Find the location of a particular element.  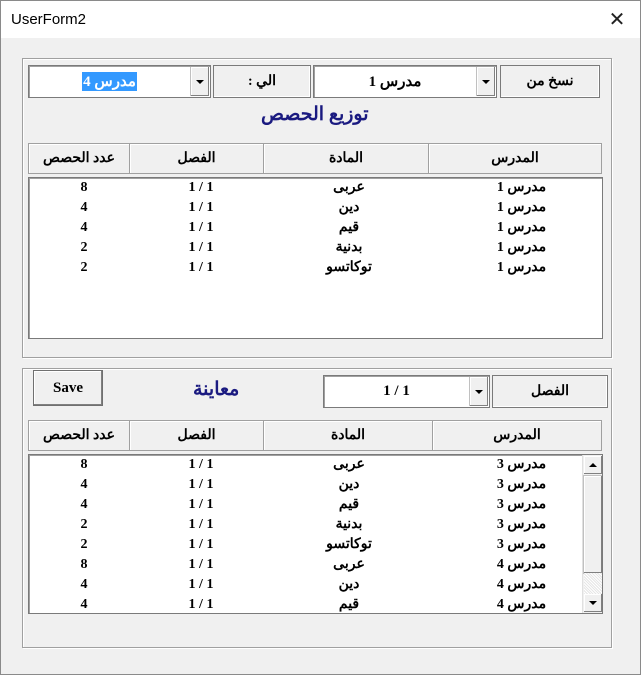

table-row: مدرس 1 توكاتسو 1 / 1 2 is located at coordinates (315, 268).